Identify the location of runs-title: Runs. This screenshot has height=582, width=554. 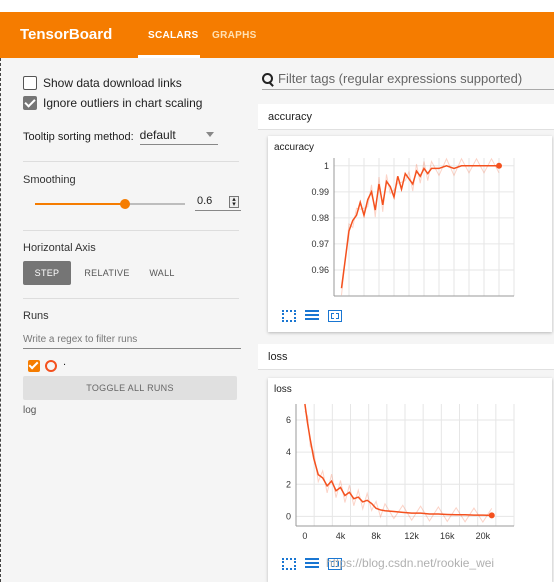
(36, 316).